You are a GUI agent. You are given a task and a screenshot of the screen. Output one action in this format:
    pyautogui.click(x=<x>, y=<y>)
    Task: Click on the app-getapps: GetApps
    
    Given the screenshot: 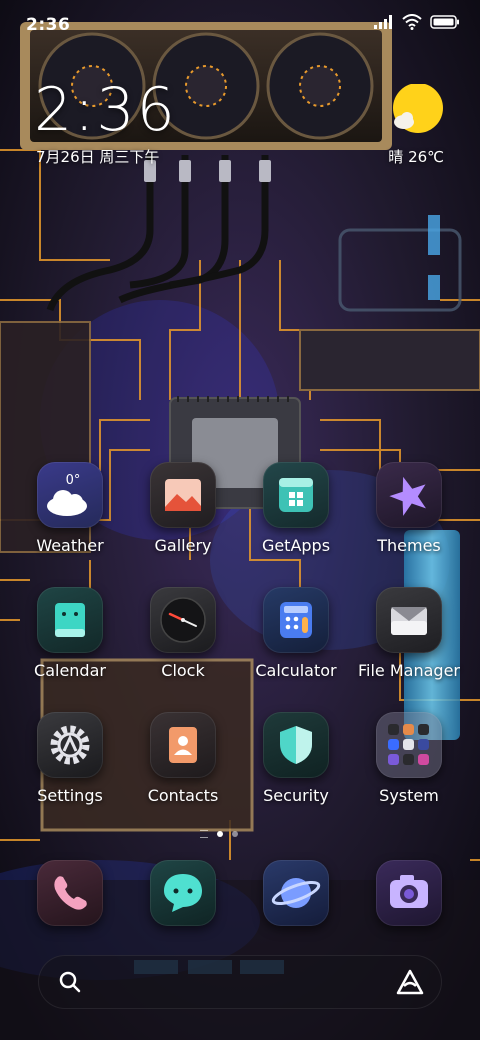 What is the action you would take?
    pyautogui.click(x=296, y=512)
    